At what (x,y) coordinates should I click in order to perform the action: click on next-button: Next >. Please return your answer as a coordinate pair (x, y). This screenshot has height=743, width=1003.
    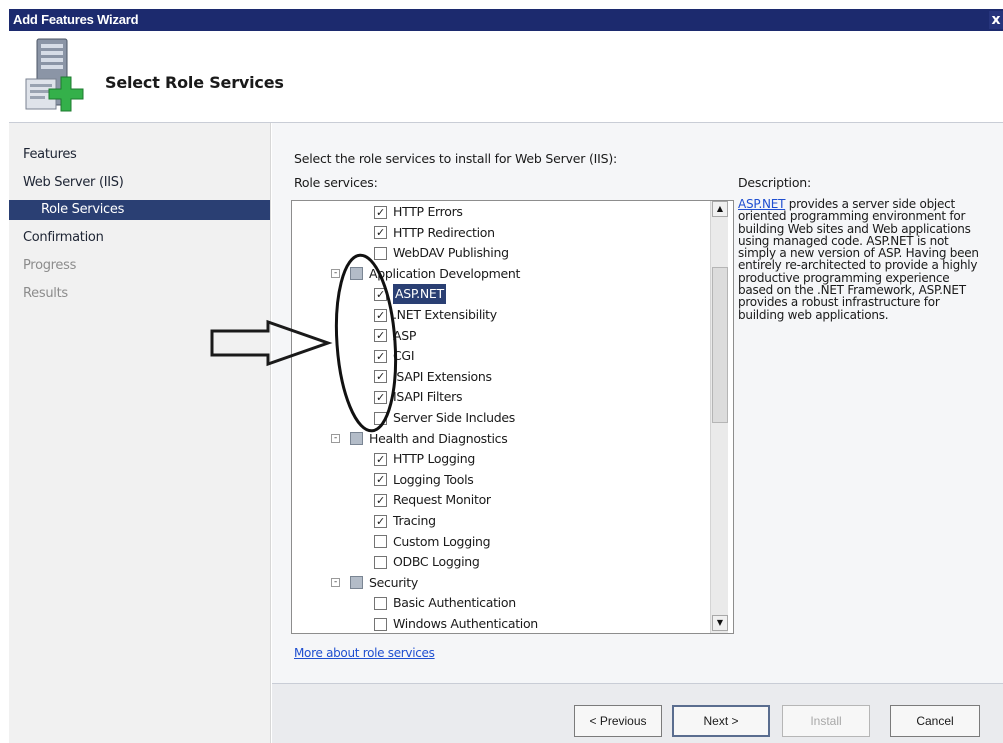
    Looking at the image, I should click on (721, 721).